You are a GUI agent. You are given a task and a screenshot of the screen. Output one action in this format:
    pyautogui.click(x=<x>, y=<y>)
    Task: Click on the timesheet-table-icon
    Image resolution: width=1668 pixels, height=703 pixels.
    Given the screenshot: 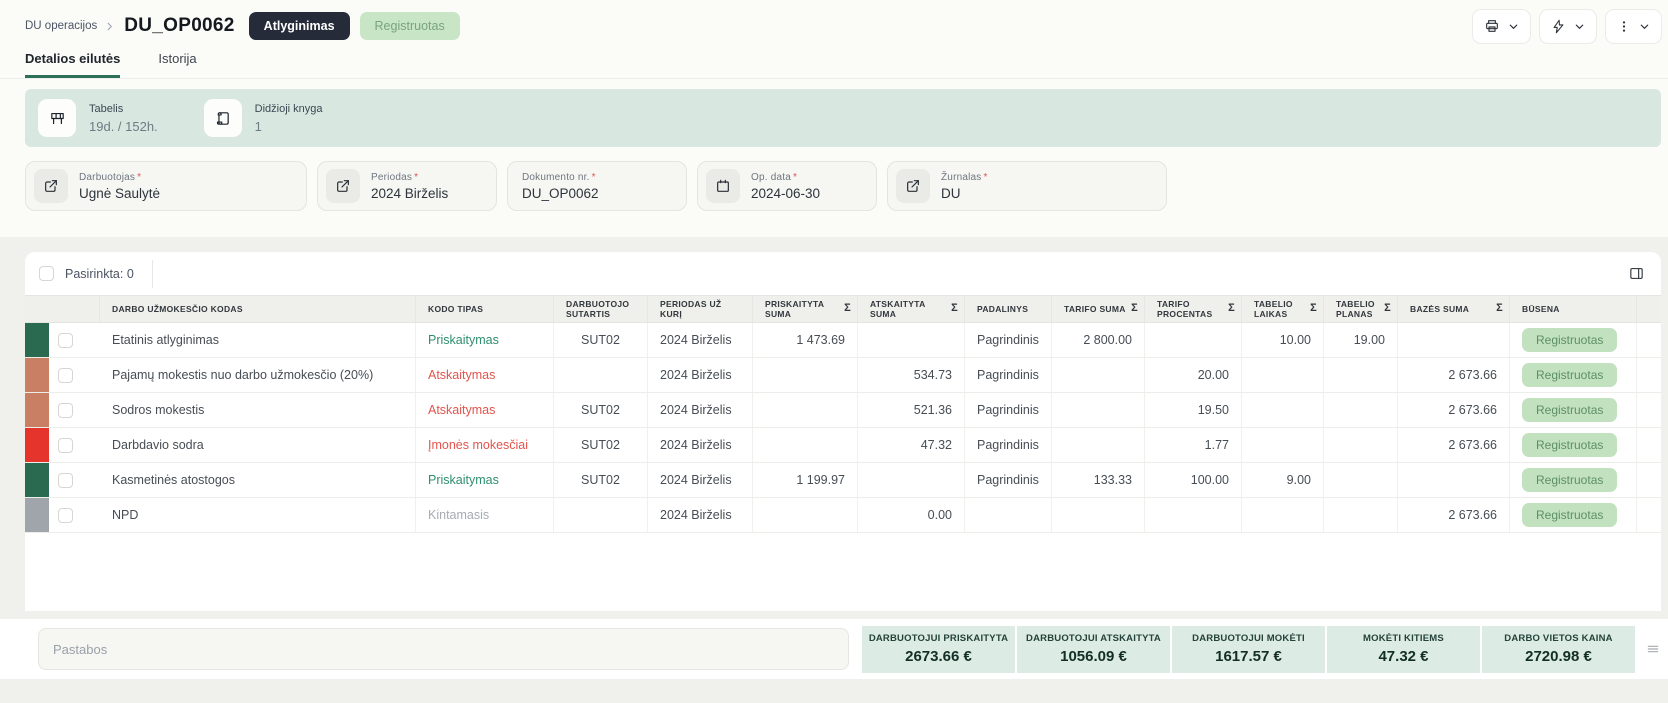 What is the action you would take?
    pyautogui.click(x=57, y=118)
    